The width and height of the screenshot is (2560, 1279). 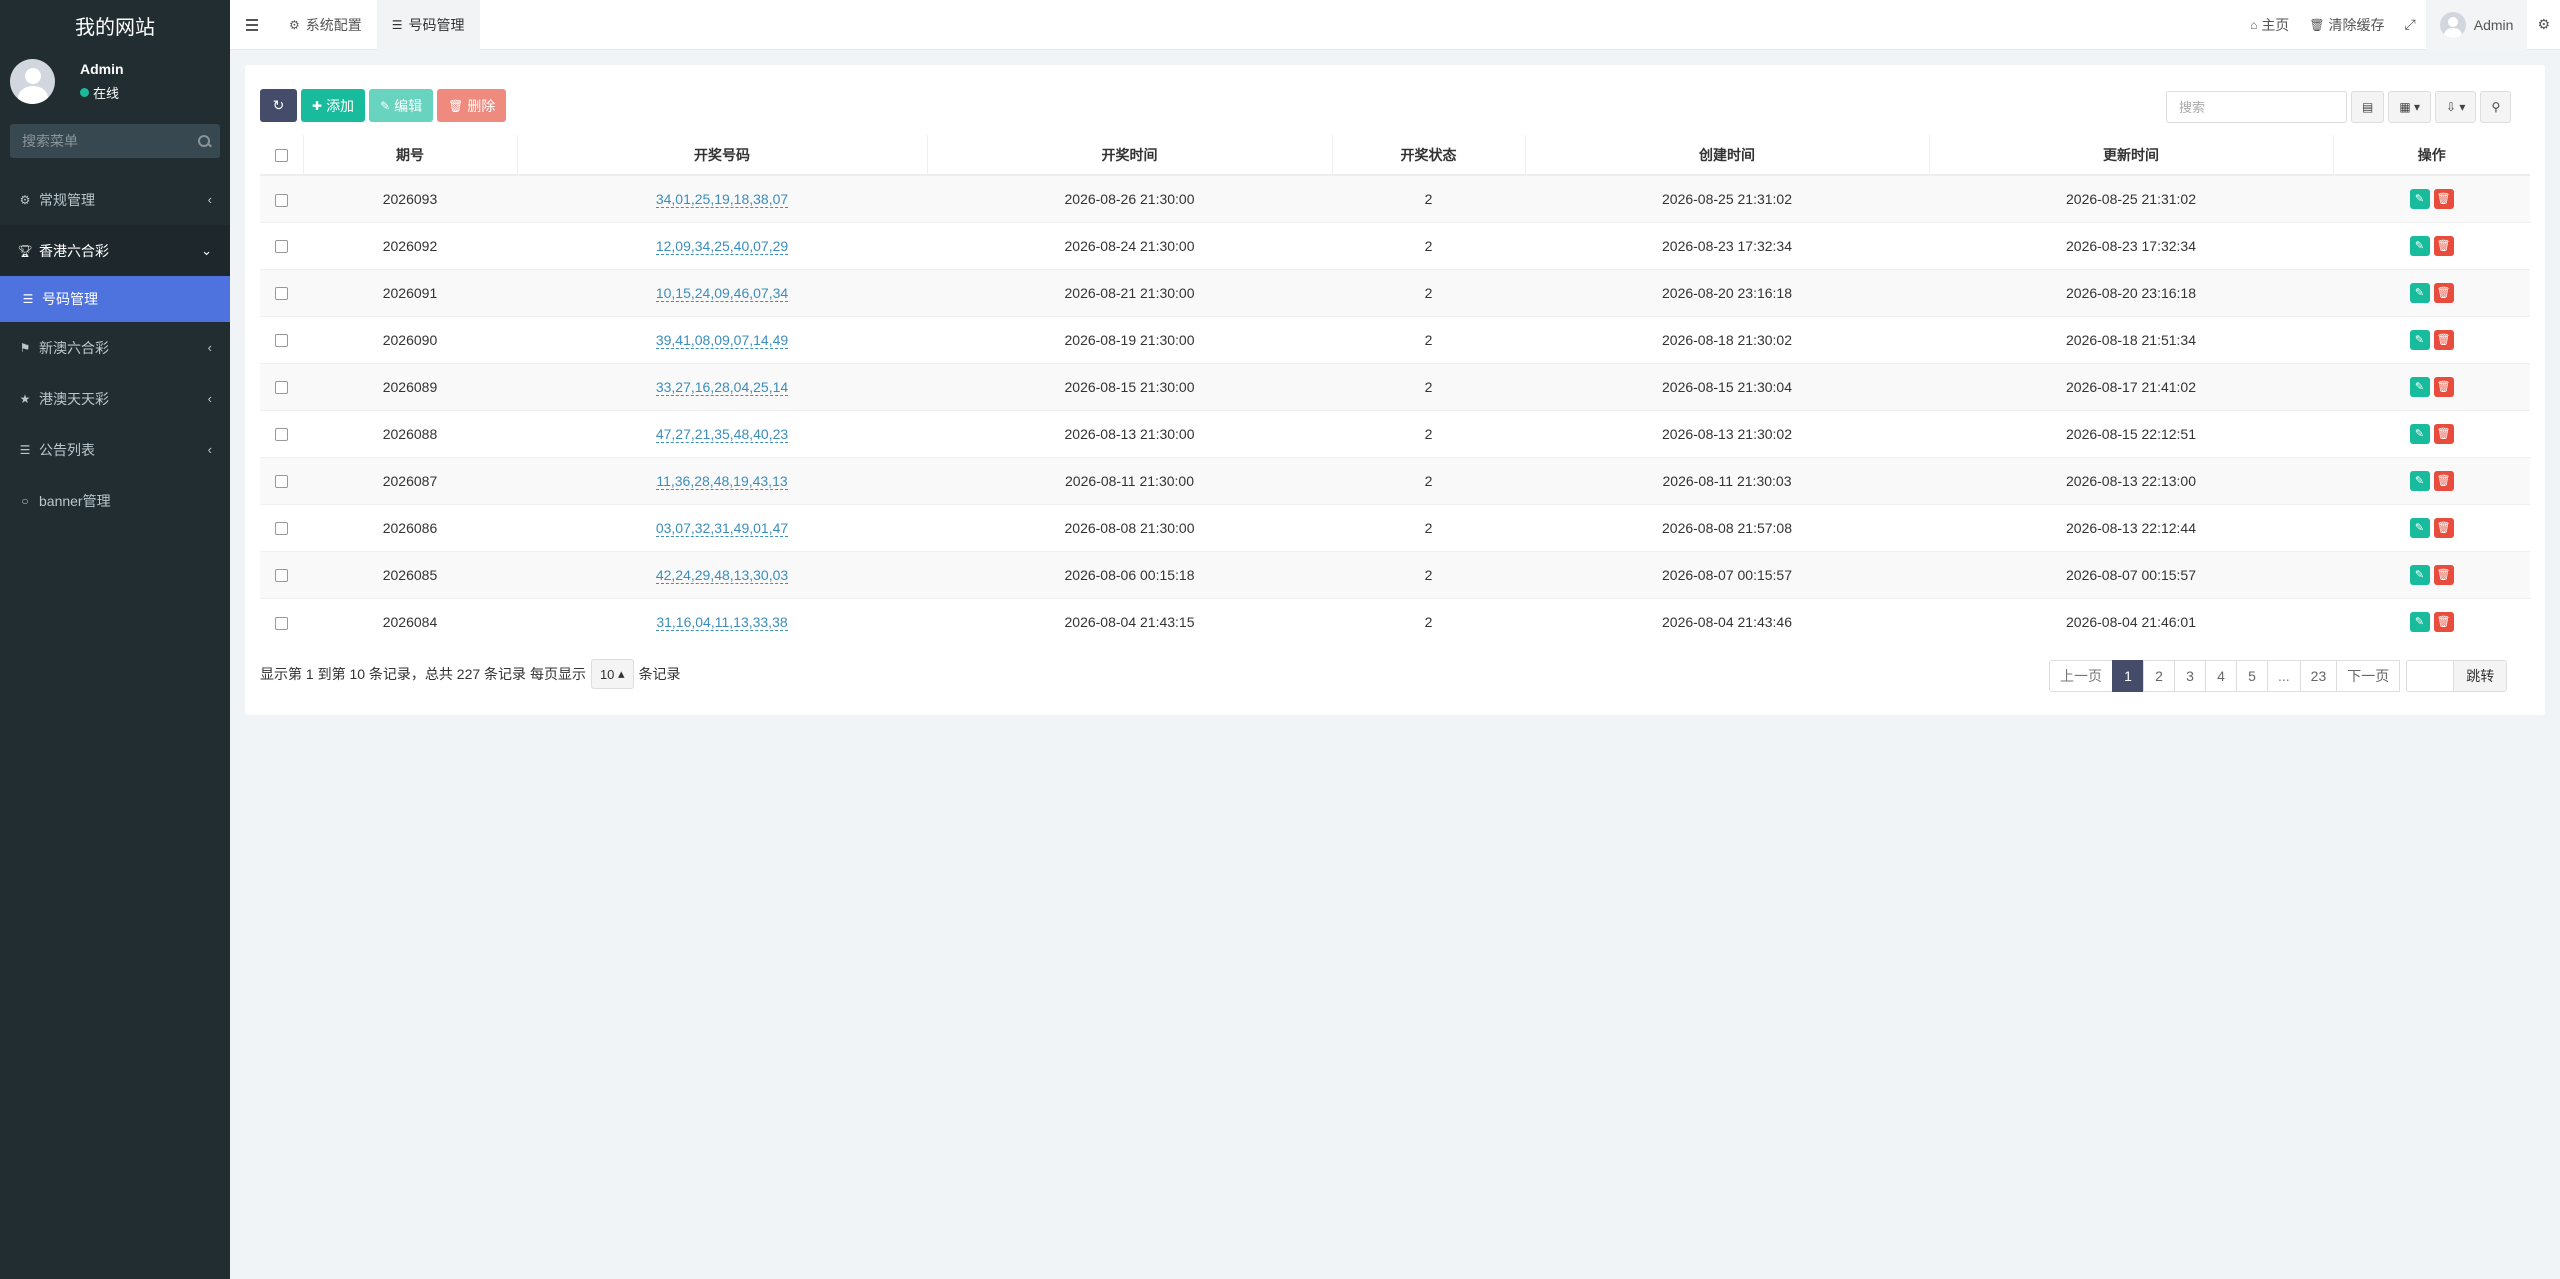 What do you see at coordinates (2410, 107) in the screenshot?
I see `columns-button: ▦ ▾` at bounding box center [2410, 107].